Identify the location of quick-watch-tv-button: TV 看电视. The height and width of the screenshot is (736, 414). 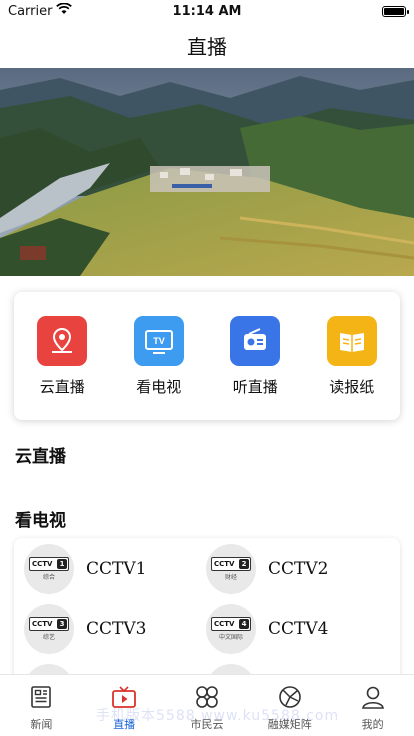
(159, 356).